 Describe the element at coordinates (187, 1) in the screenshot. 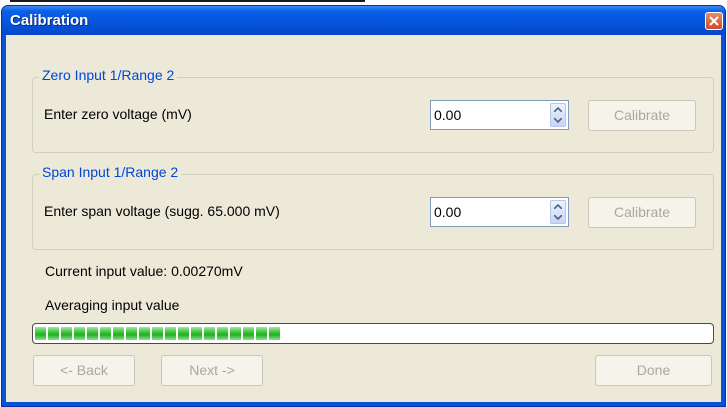

I see `top-border-line` at that location.